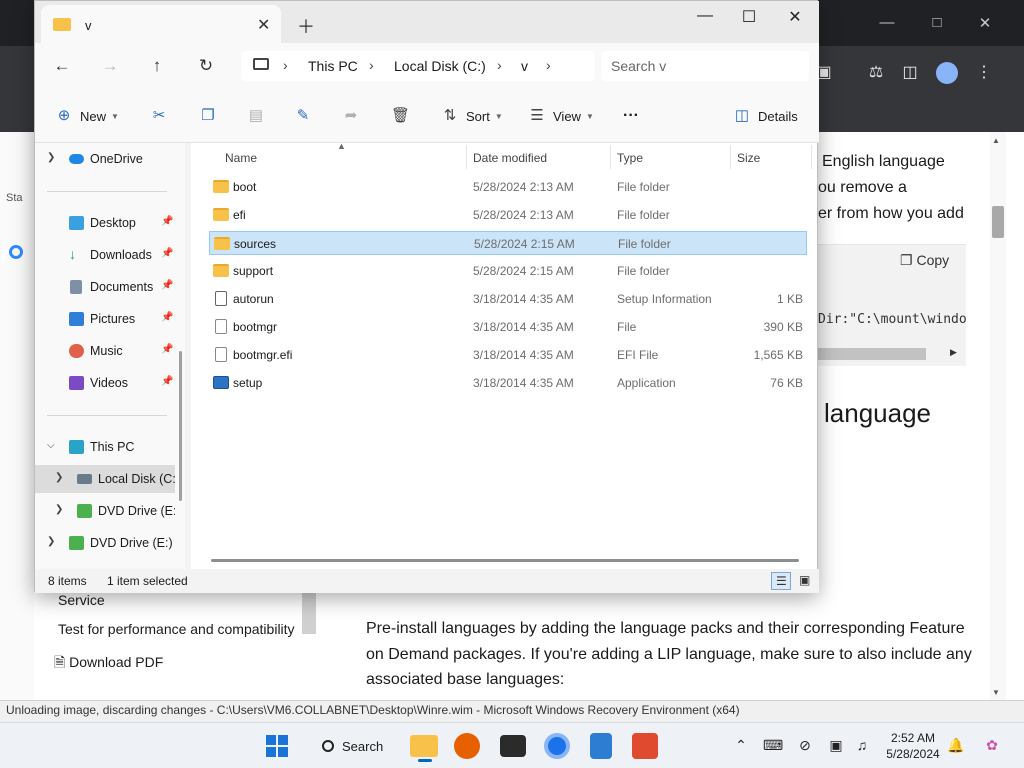  What do you see at coordinates (984, 72) in the screenshot?
I see `browser-menu-icon: ⋮` at bounding box center [984, 72].